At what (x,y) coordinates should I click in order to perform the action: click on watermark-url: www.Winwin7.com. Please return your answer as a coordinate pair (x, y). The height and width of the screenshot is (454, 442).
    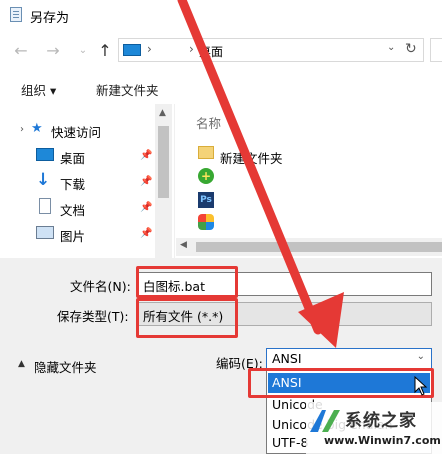
    Looking at the image, I should click on (382, 440).